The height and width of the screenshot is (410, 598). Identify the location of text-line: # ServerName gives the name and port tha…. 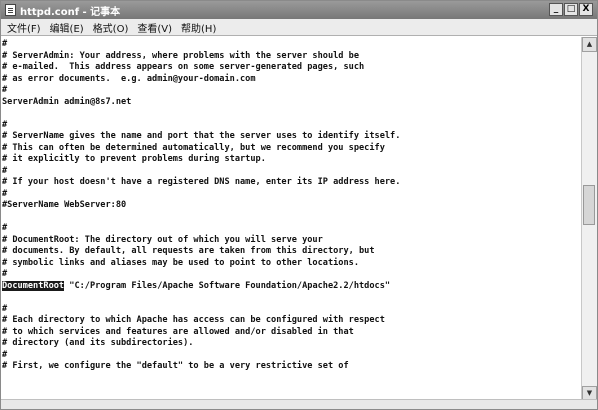
(201, 136).